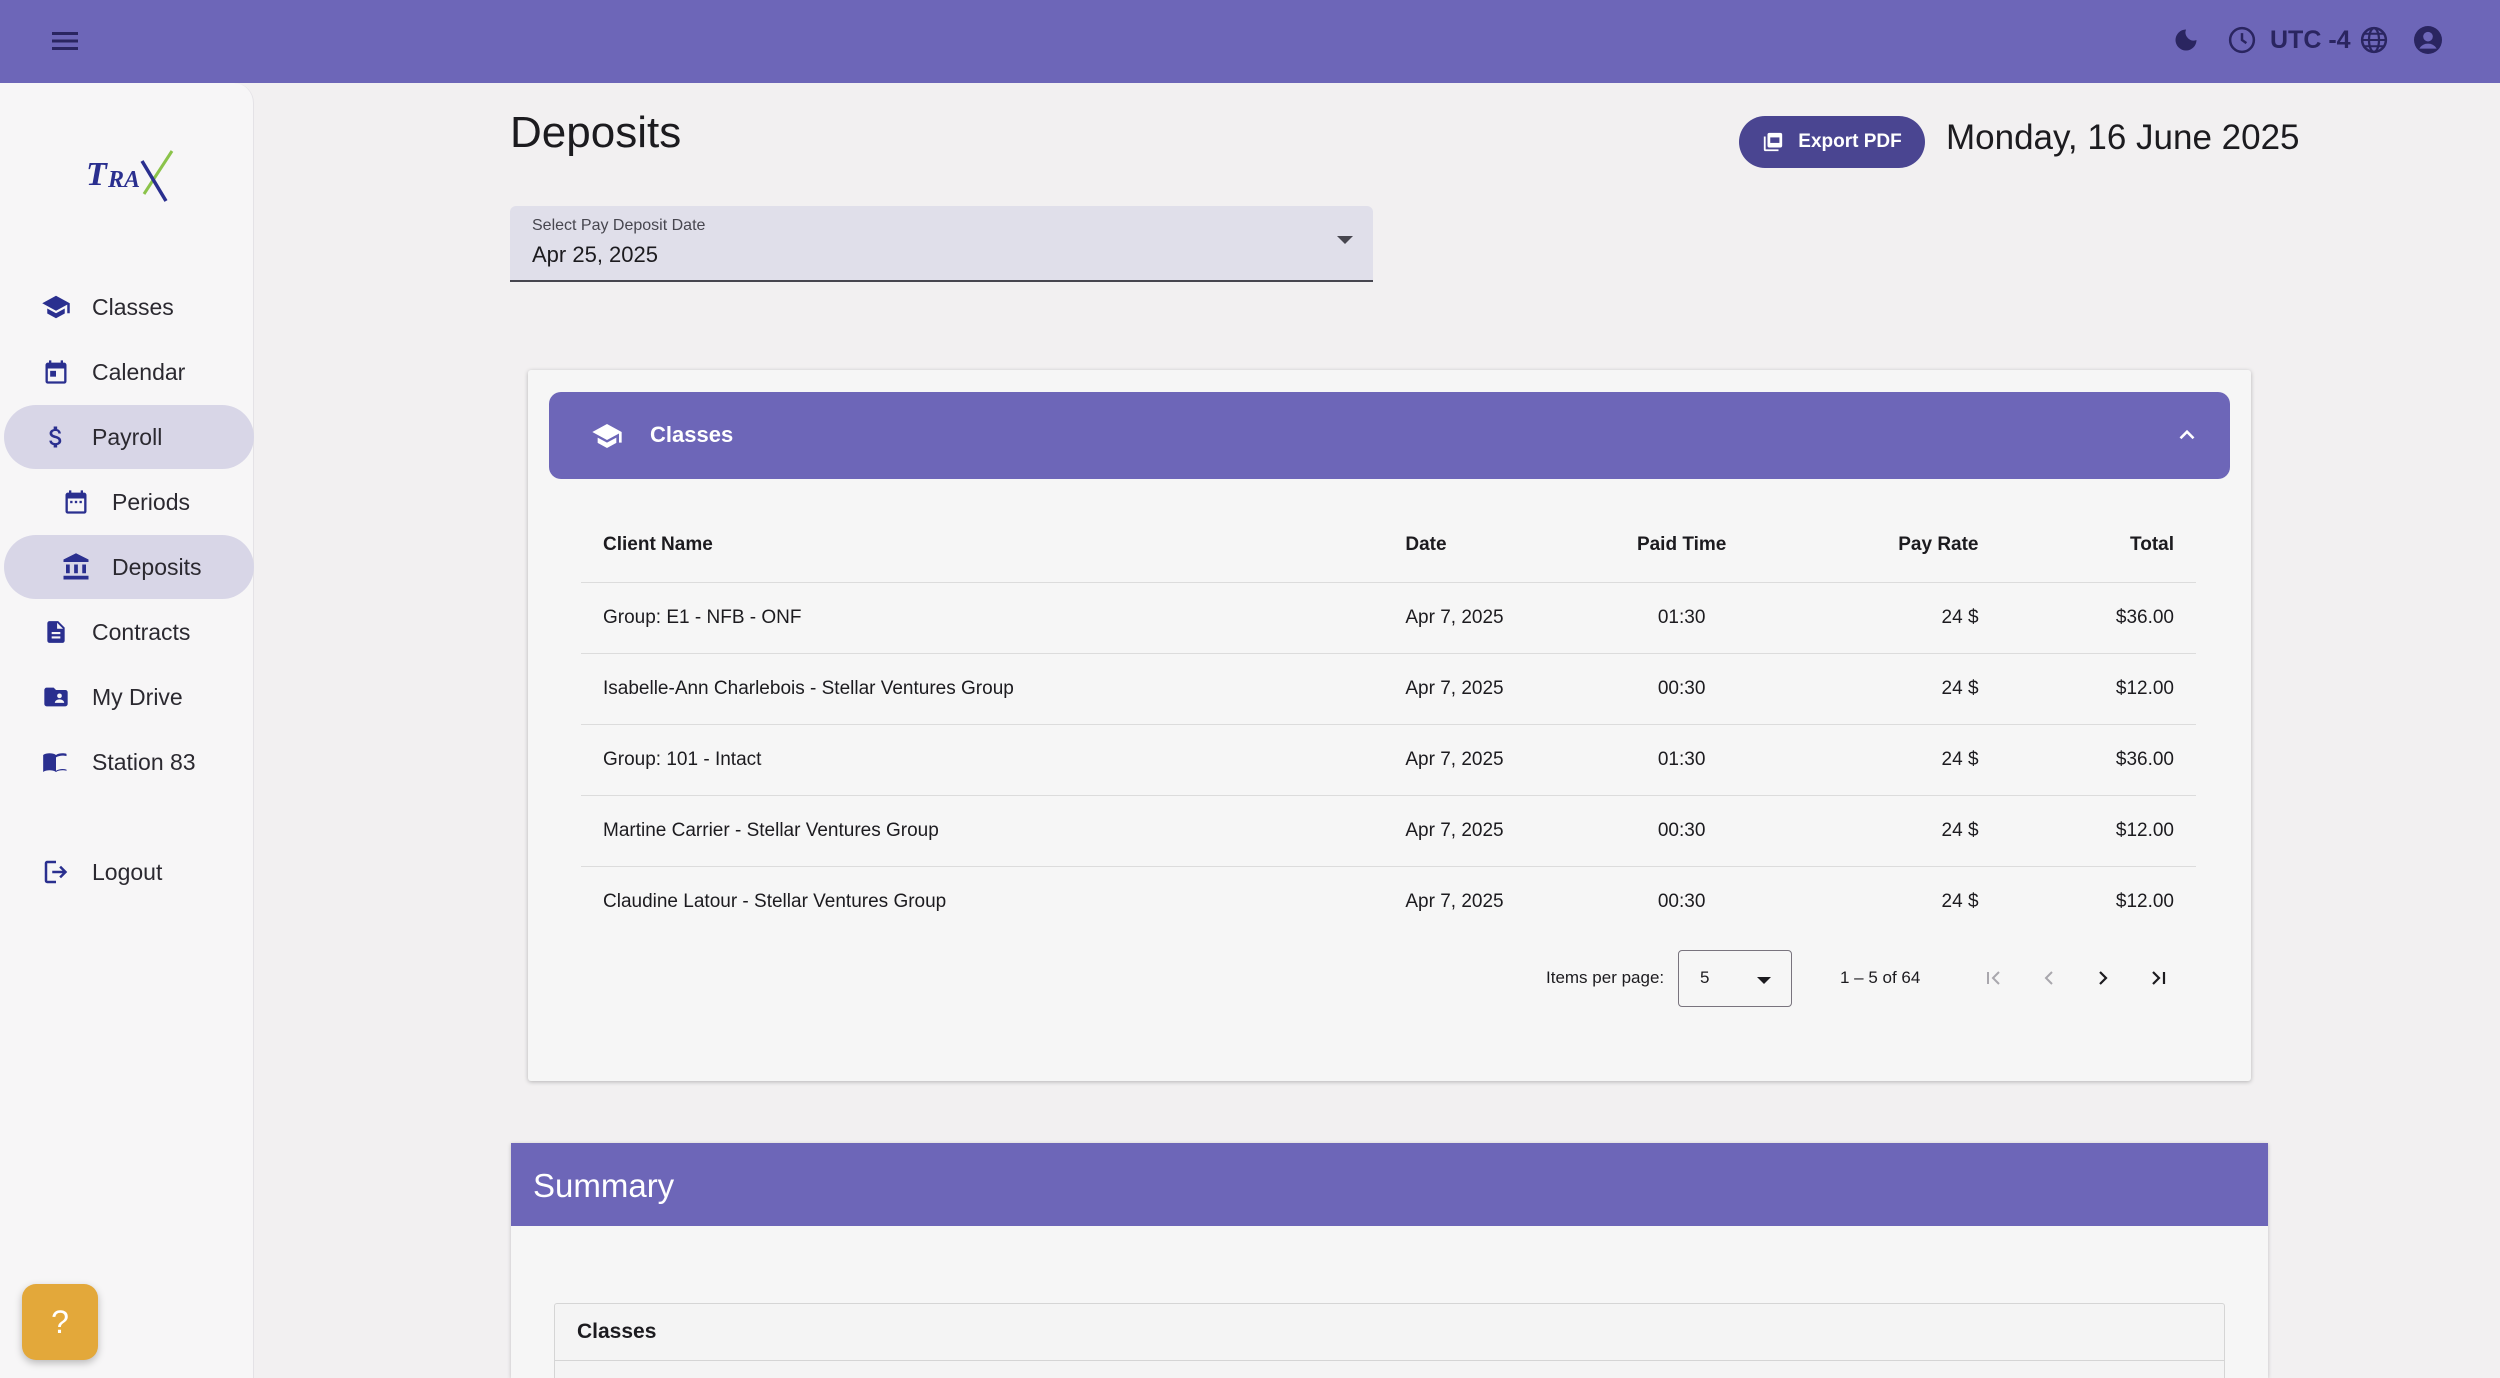 Image resolution: width=2500 pixels, height=1378 pixels. Describe the element at coordinates (56, 437) in the screenshot. I see `dollar-icon` at that location.